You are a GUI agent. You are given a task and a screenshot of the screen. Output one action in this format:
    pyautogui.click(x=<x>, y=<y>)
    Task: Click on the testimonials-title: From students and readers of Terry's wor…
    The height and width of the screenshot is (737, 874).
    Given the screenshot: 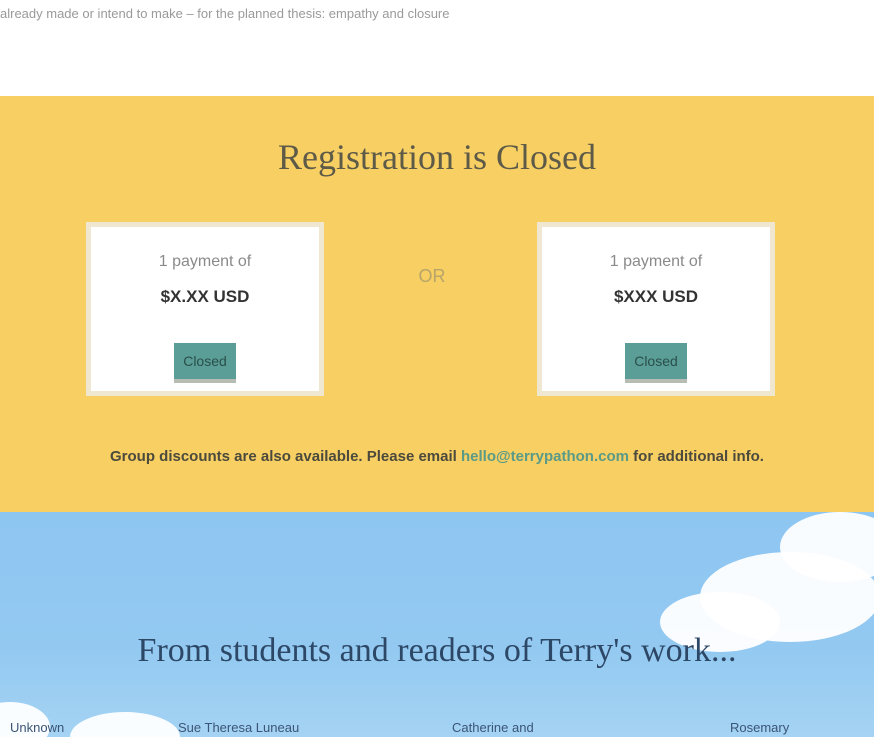 What is the action you would take?
    pyautogui.click(x=437, y=650)
    